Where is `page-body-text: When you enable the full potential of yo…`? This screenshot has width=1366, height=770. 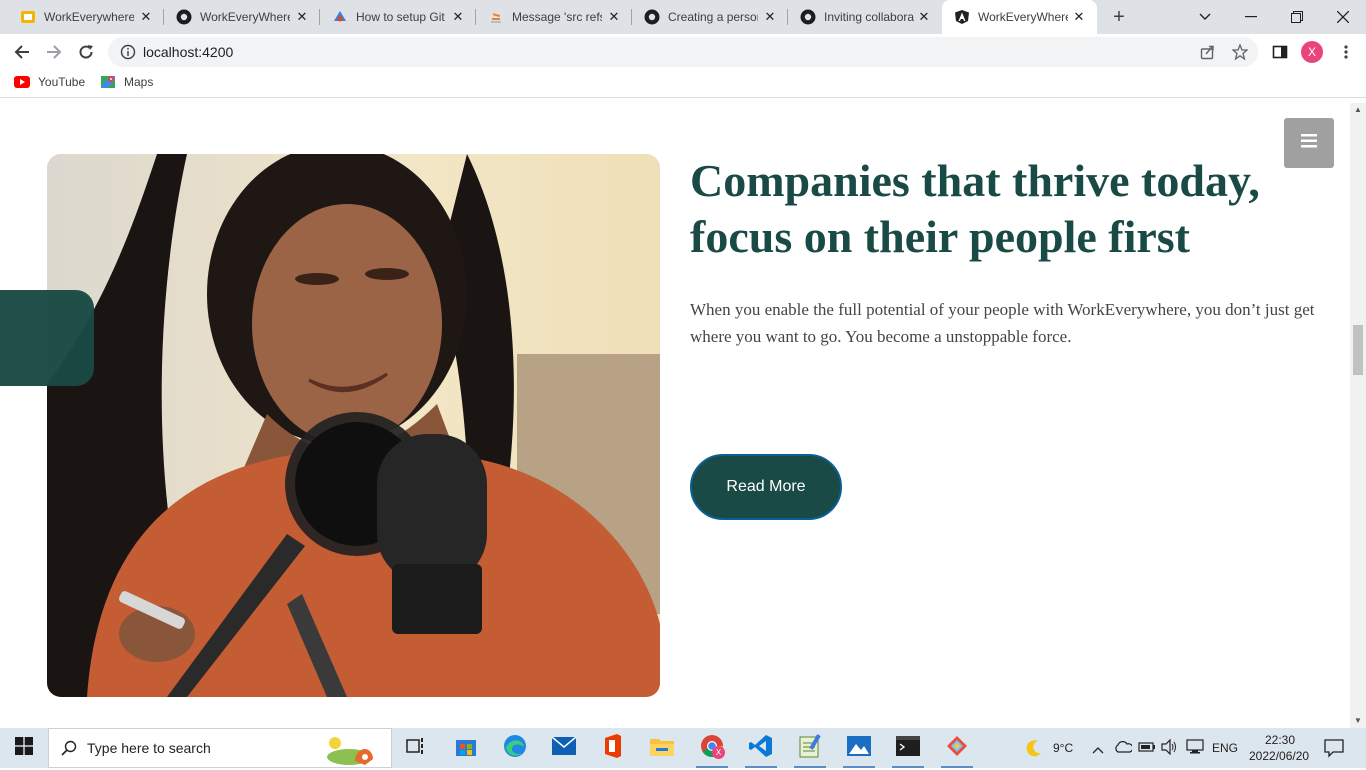
page-body-text: When you enable the full potential of yo… is located at coordinates (1002, 323).